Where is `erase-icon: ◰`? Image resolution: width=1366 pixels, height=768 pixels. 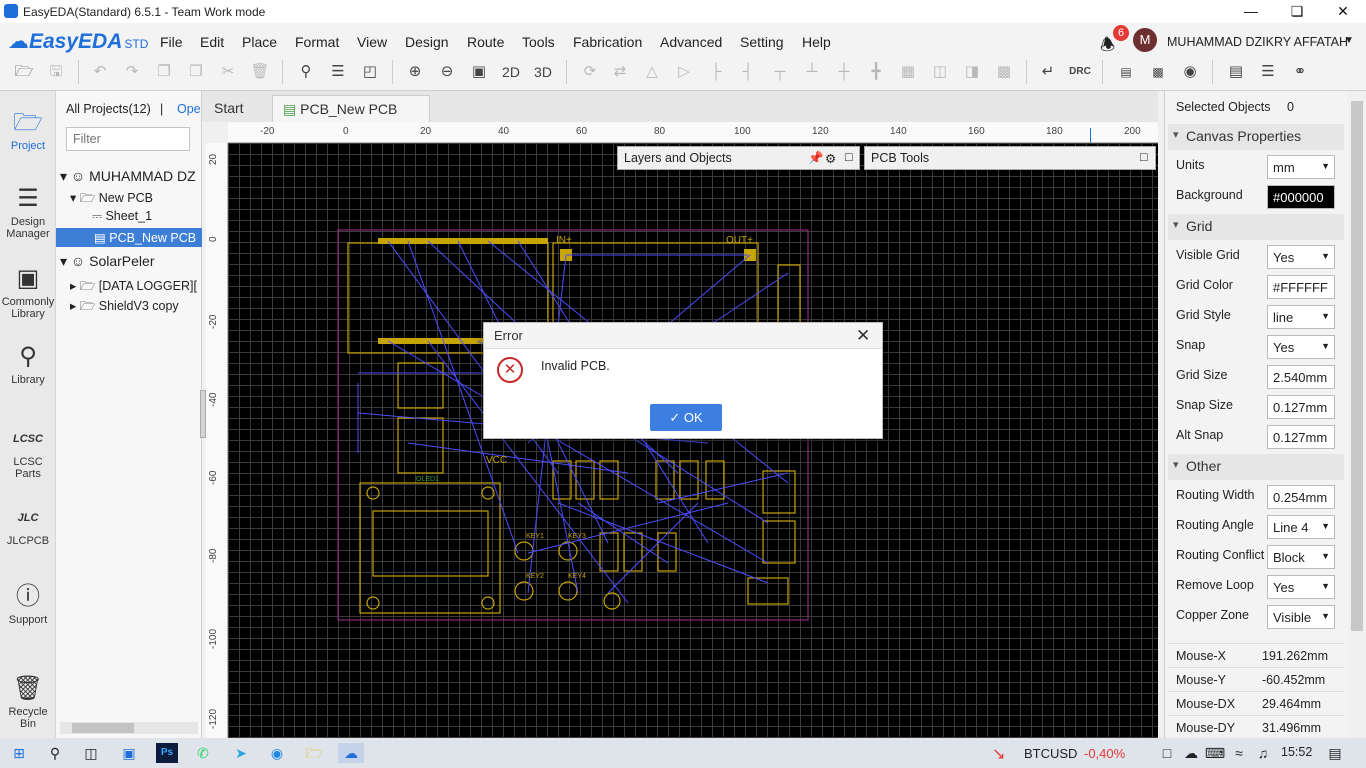 erase-icon: ◰ is located at coordinates (370, 72).